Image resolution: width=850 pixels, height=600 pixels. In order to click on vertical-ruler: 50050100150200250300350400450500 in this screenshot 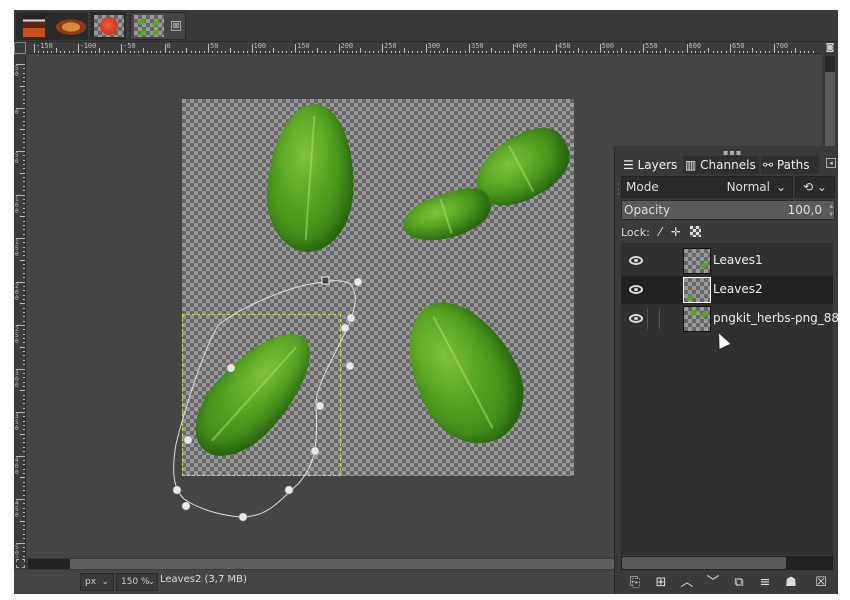, I will do `click(20, 306)`.